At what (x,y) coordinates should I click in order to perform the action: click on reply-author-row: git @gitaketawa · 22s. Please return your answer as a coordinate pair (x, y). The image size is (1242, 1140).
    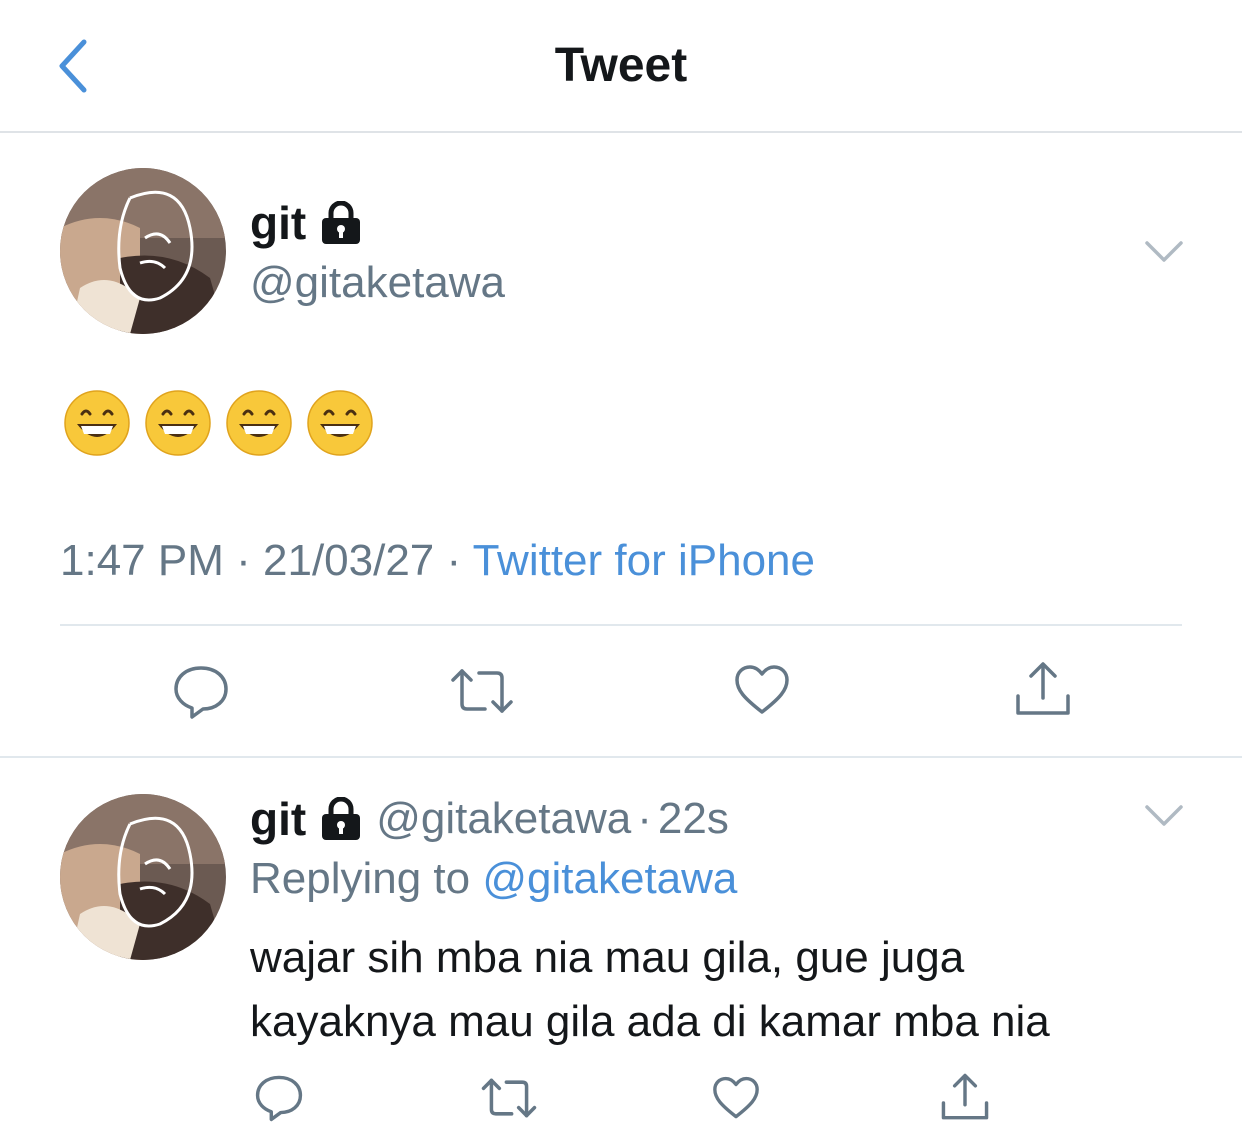
    Looking at the image, I should click on (489, 819).